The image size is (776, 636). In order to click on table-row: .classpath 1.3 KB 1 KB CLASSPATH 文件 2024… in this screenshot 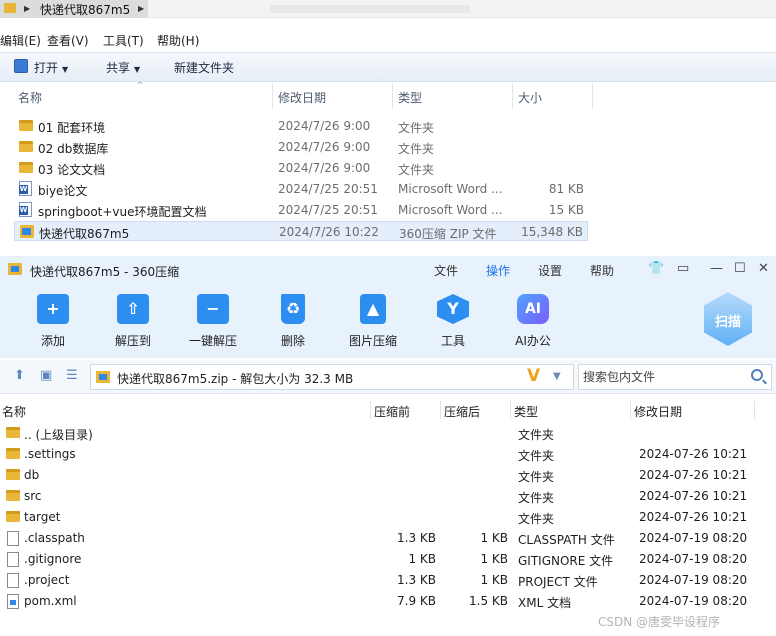, I will do `click(388, 538)`.